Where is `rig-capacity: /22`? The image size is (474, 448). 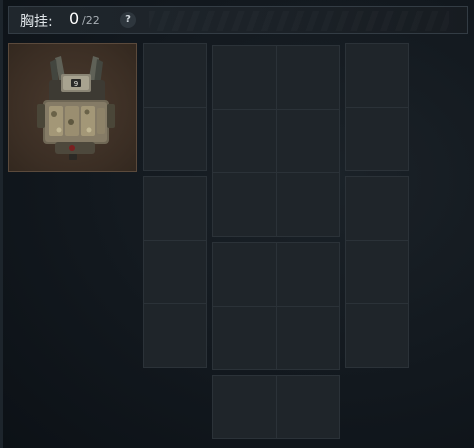
rig-capacity: /22 is located at coordinates (91, 20).